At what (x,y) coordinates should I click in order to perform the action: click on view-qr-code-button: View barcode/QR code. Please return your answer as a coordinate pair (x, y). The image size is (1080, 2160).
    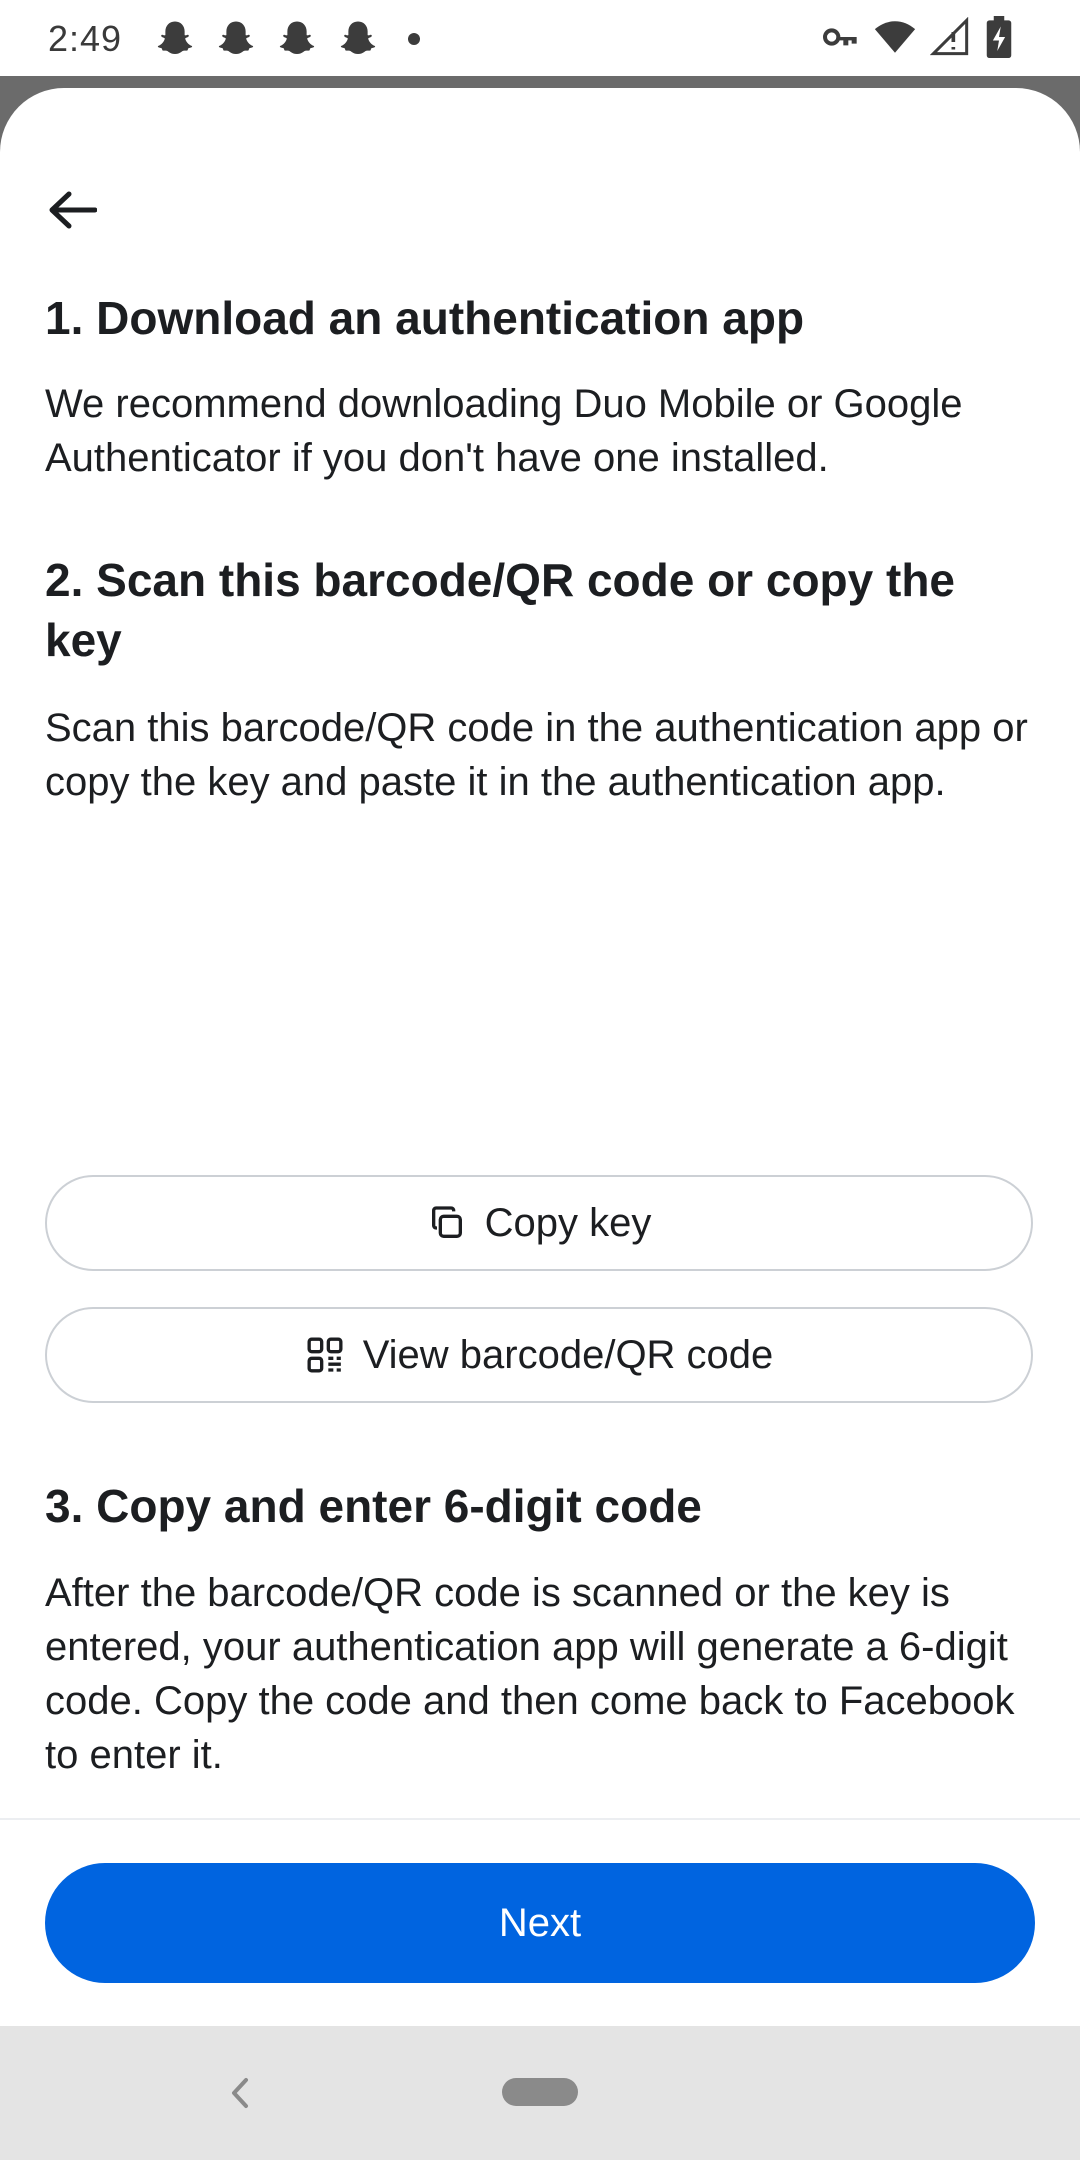
    Looking at the image, I should click on (539, 1355).